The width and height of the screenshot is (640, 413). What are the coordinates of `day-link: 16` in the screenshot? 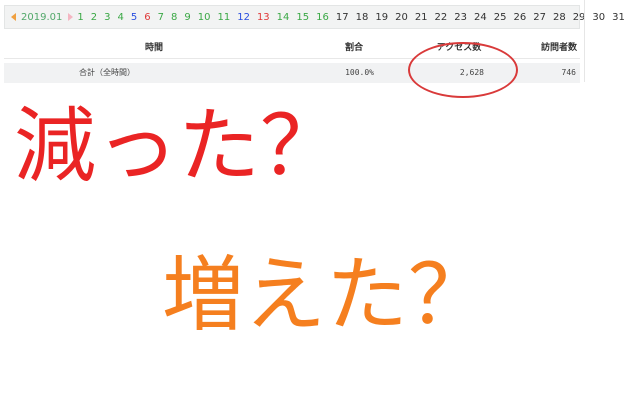 It's located at (322, 17).